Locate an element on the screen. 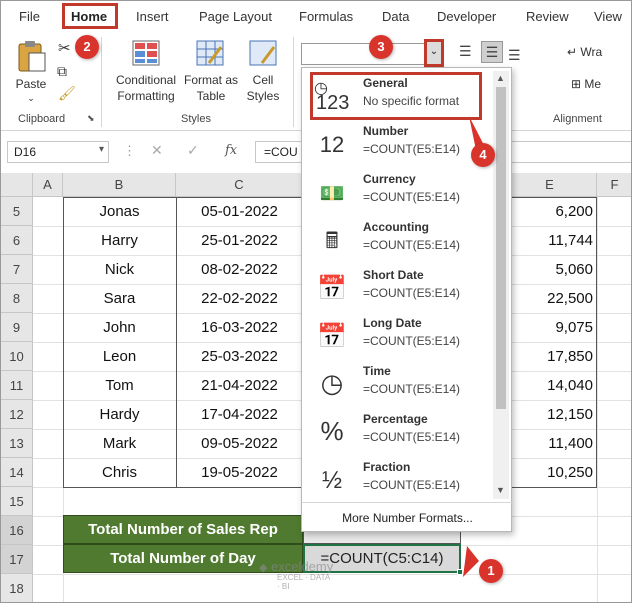  wrap-icon: ↵ is located at coordinates (572, 52).